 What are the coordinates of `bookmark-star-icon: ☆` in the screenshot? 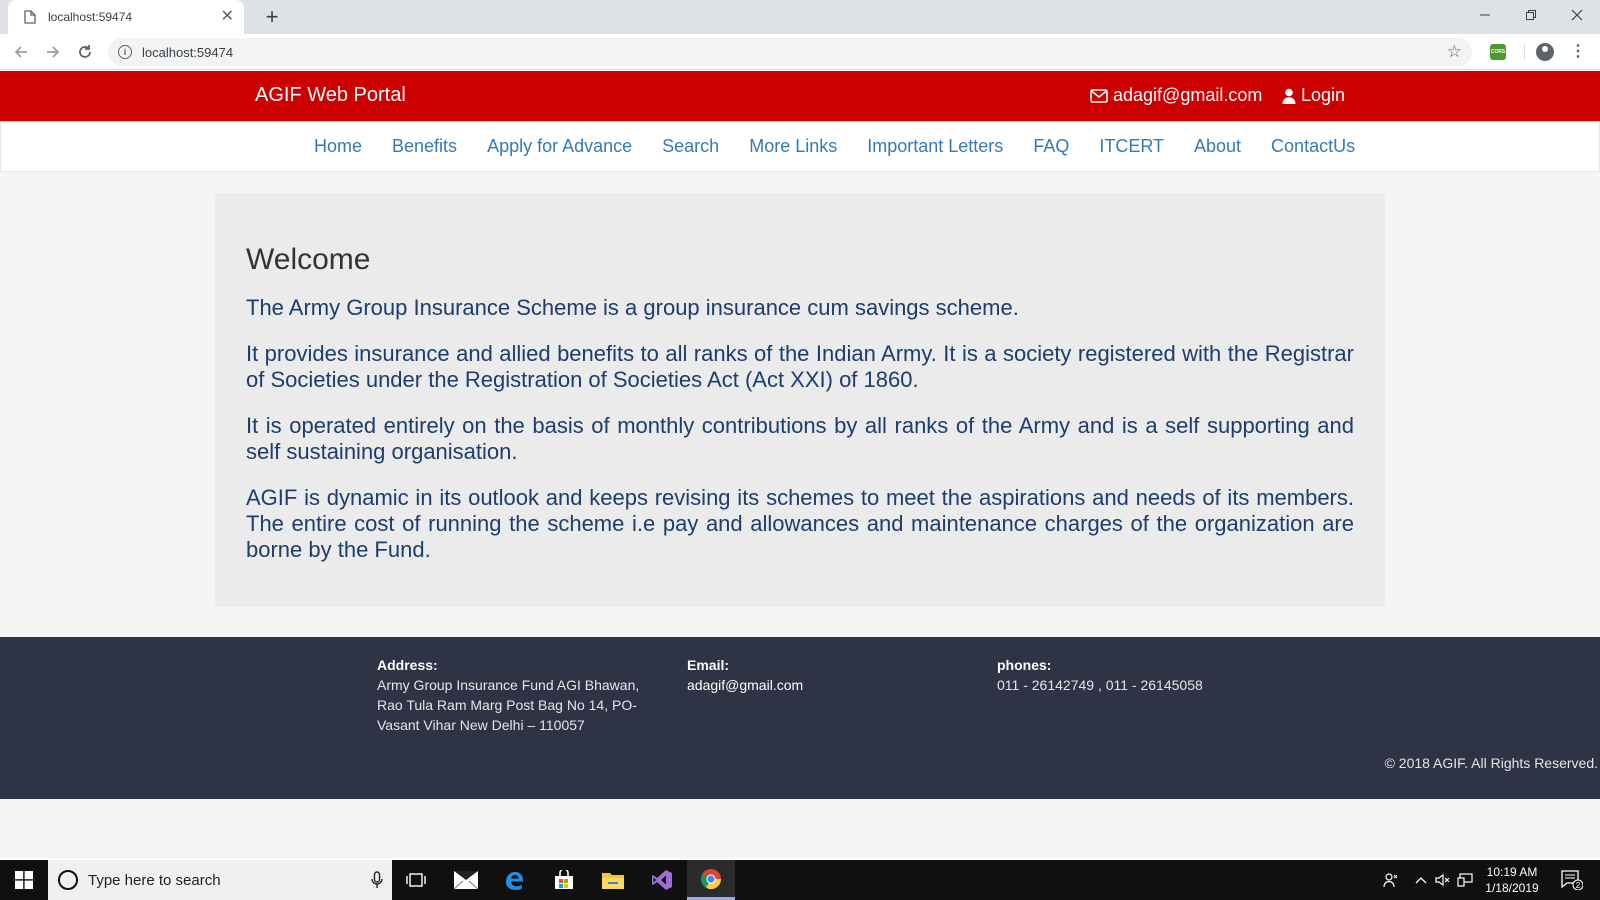 It's located at (1454, 52).